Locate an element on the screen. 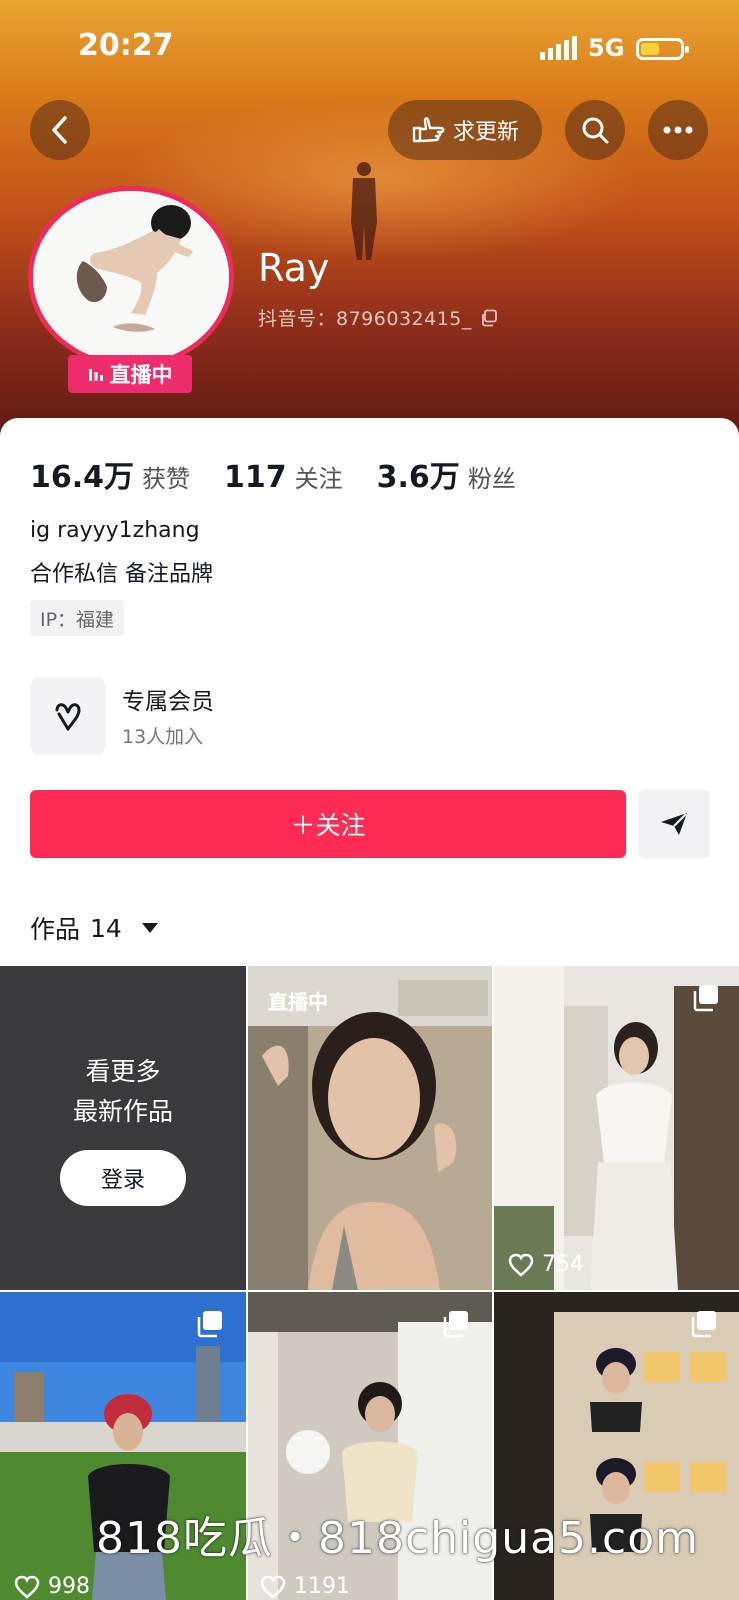  douyin-id-text: 抖音号：8796032415_ is located at coordinates (365, 319).